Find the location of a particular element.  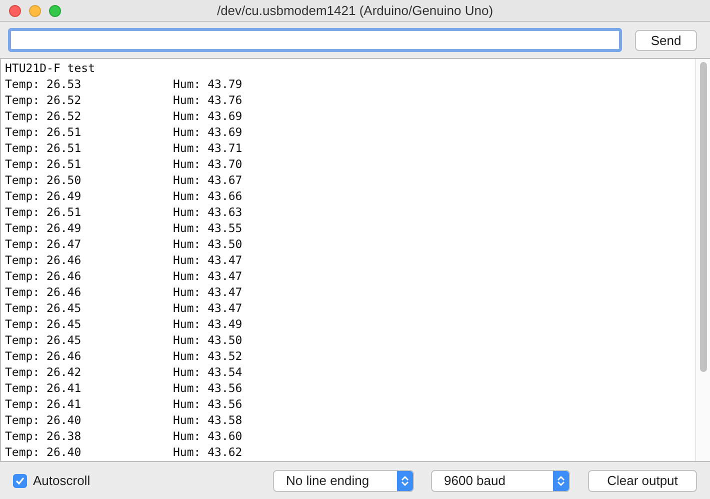

temperature-reading: Temp: 26.42 is located at coordinates (43, 372).